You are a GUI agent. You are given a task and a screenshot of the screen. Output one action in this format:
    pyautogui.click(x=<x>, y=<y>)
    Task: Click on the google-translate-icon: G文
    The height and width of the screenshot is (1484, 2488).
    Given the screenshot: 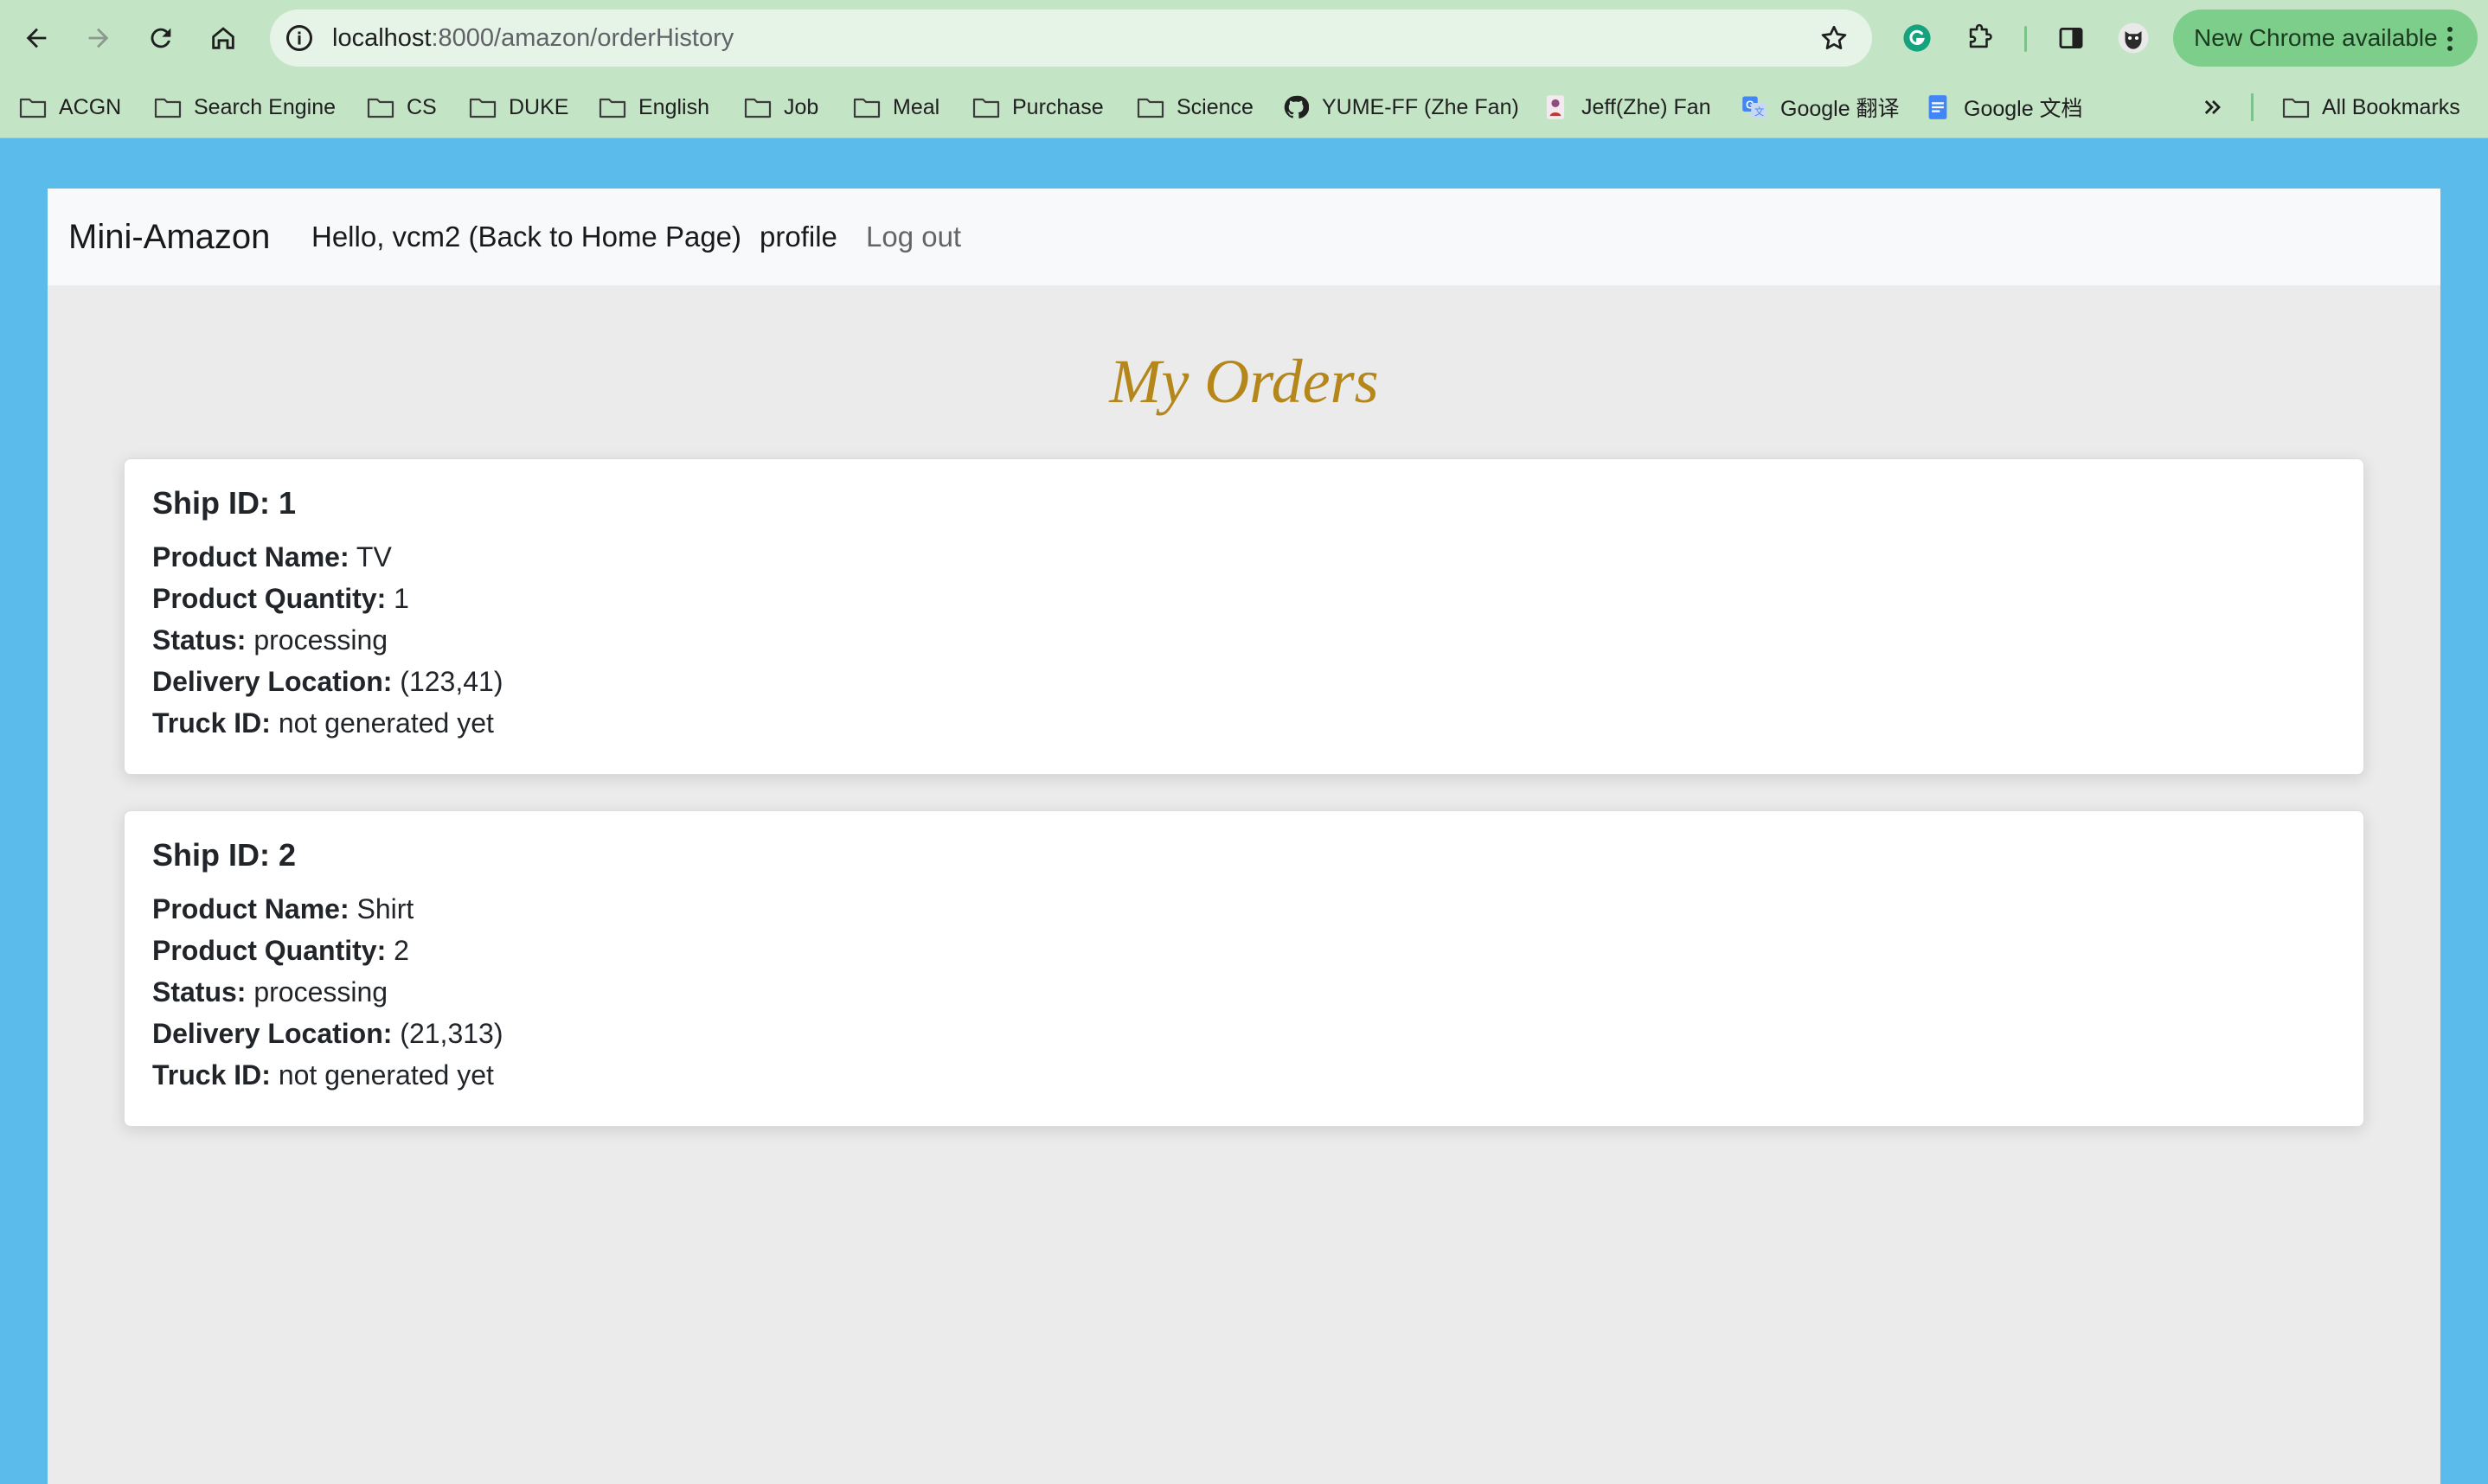 What is the action you would take?
    pyautogui.click(x=1755, y=107)
    